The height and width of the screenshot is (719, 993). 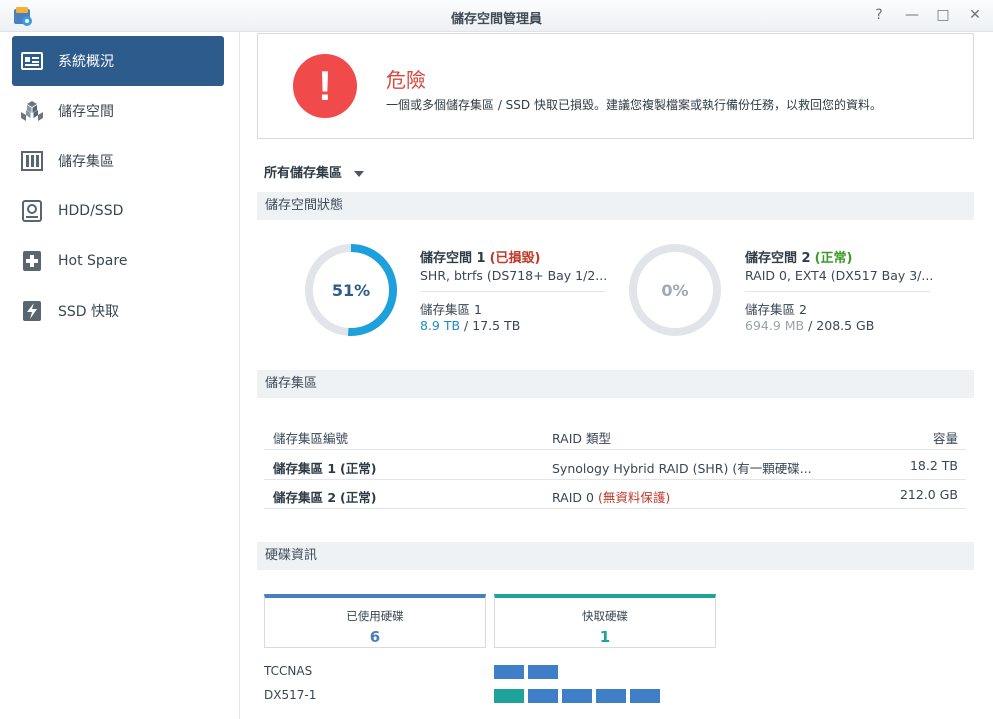 What do you see at coordinates (375, 616) in the screenshot?
I see `used-disks-label: 已使用硬碟` at bounding box center [375, 616].